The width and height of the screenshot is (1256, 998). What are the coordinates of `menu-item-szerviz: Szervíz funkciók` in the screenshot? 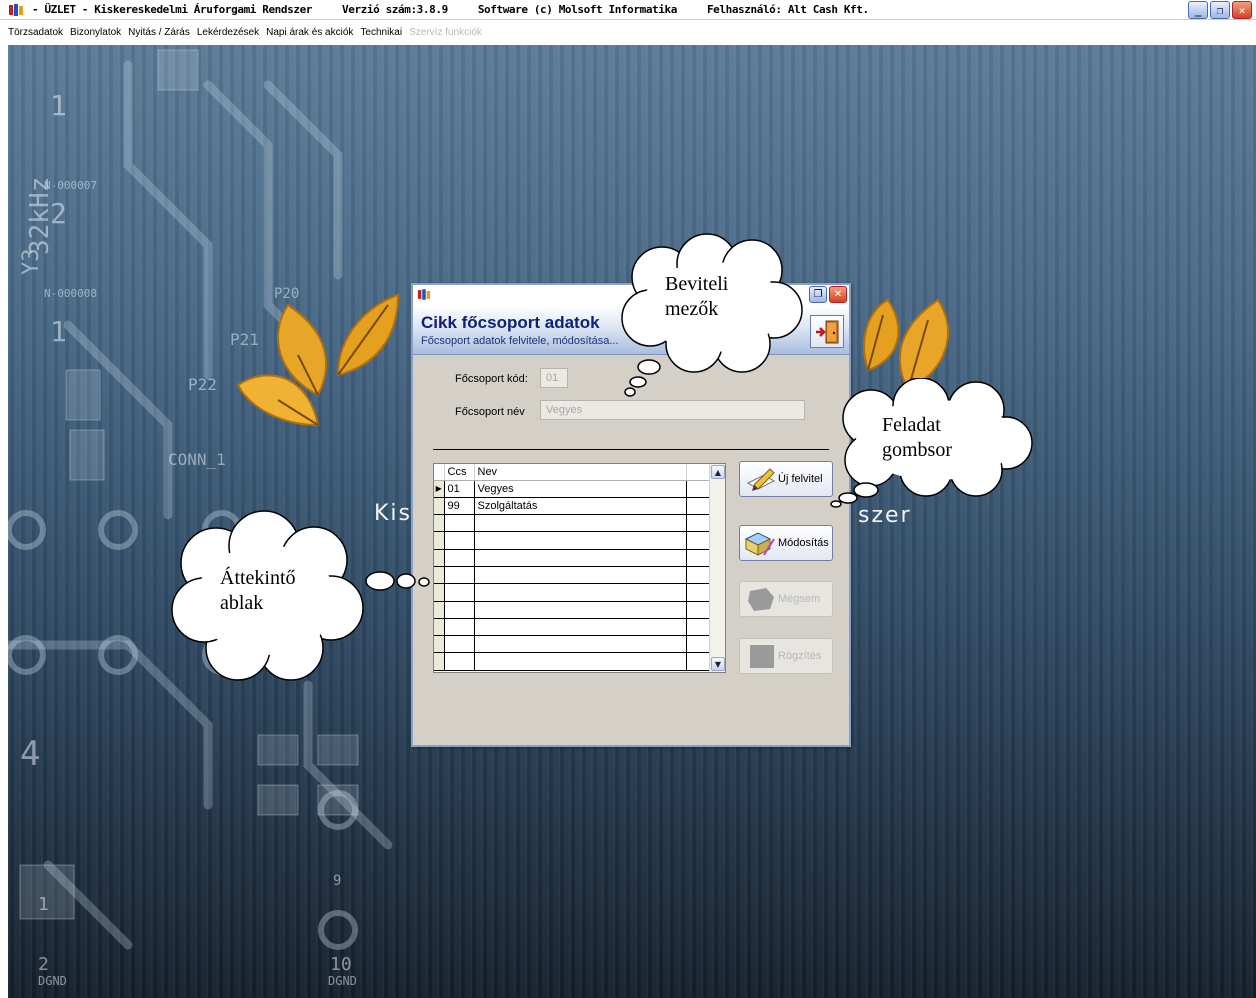 It's located at (445, 32).